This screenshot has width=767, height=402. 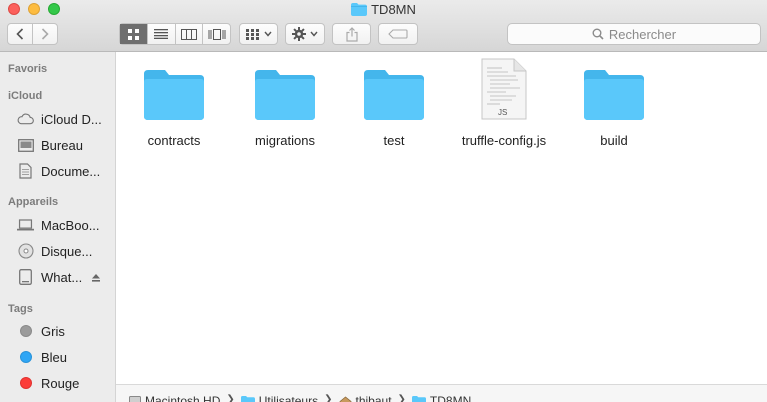 What do you see at coordinates (25, 119) in the screenshot?
I see `cloud-icon` at bounding box center [25, 119].